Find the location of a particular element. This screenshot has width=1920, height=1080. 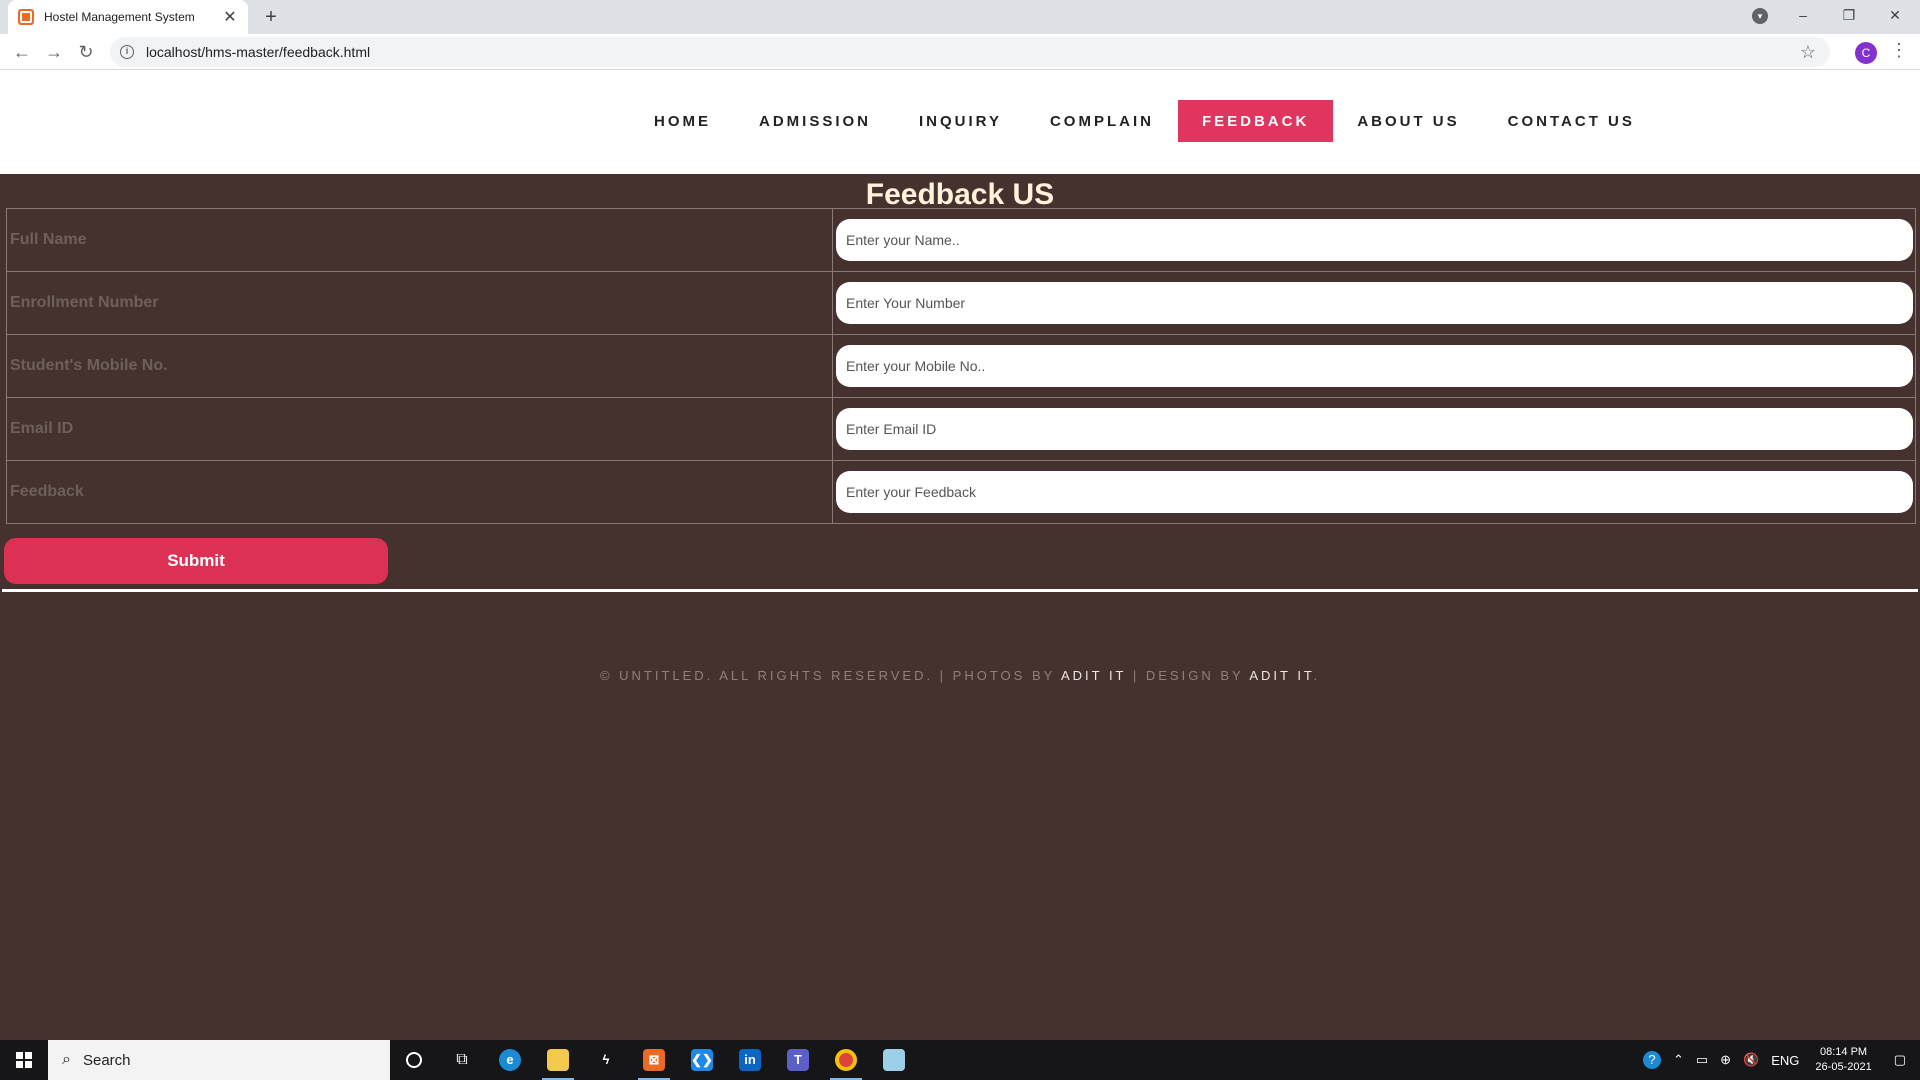

chevron-up-icon: ⌃ is located at coordinates (1678, 1060).